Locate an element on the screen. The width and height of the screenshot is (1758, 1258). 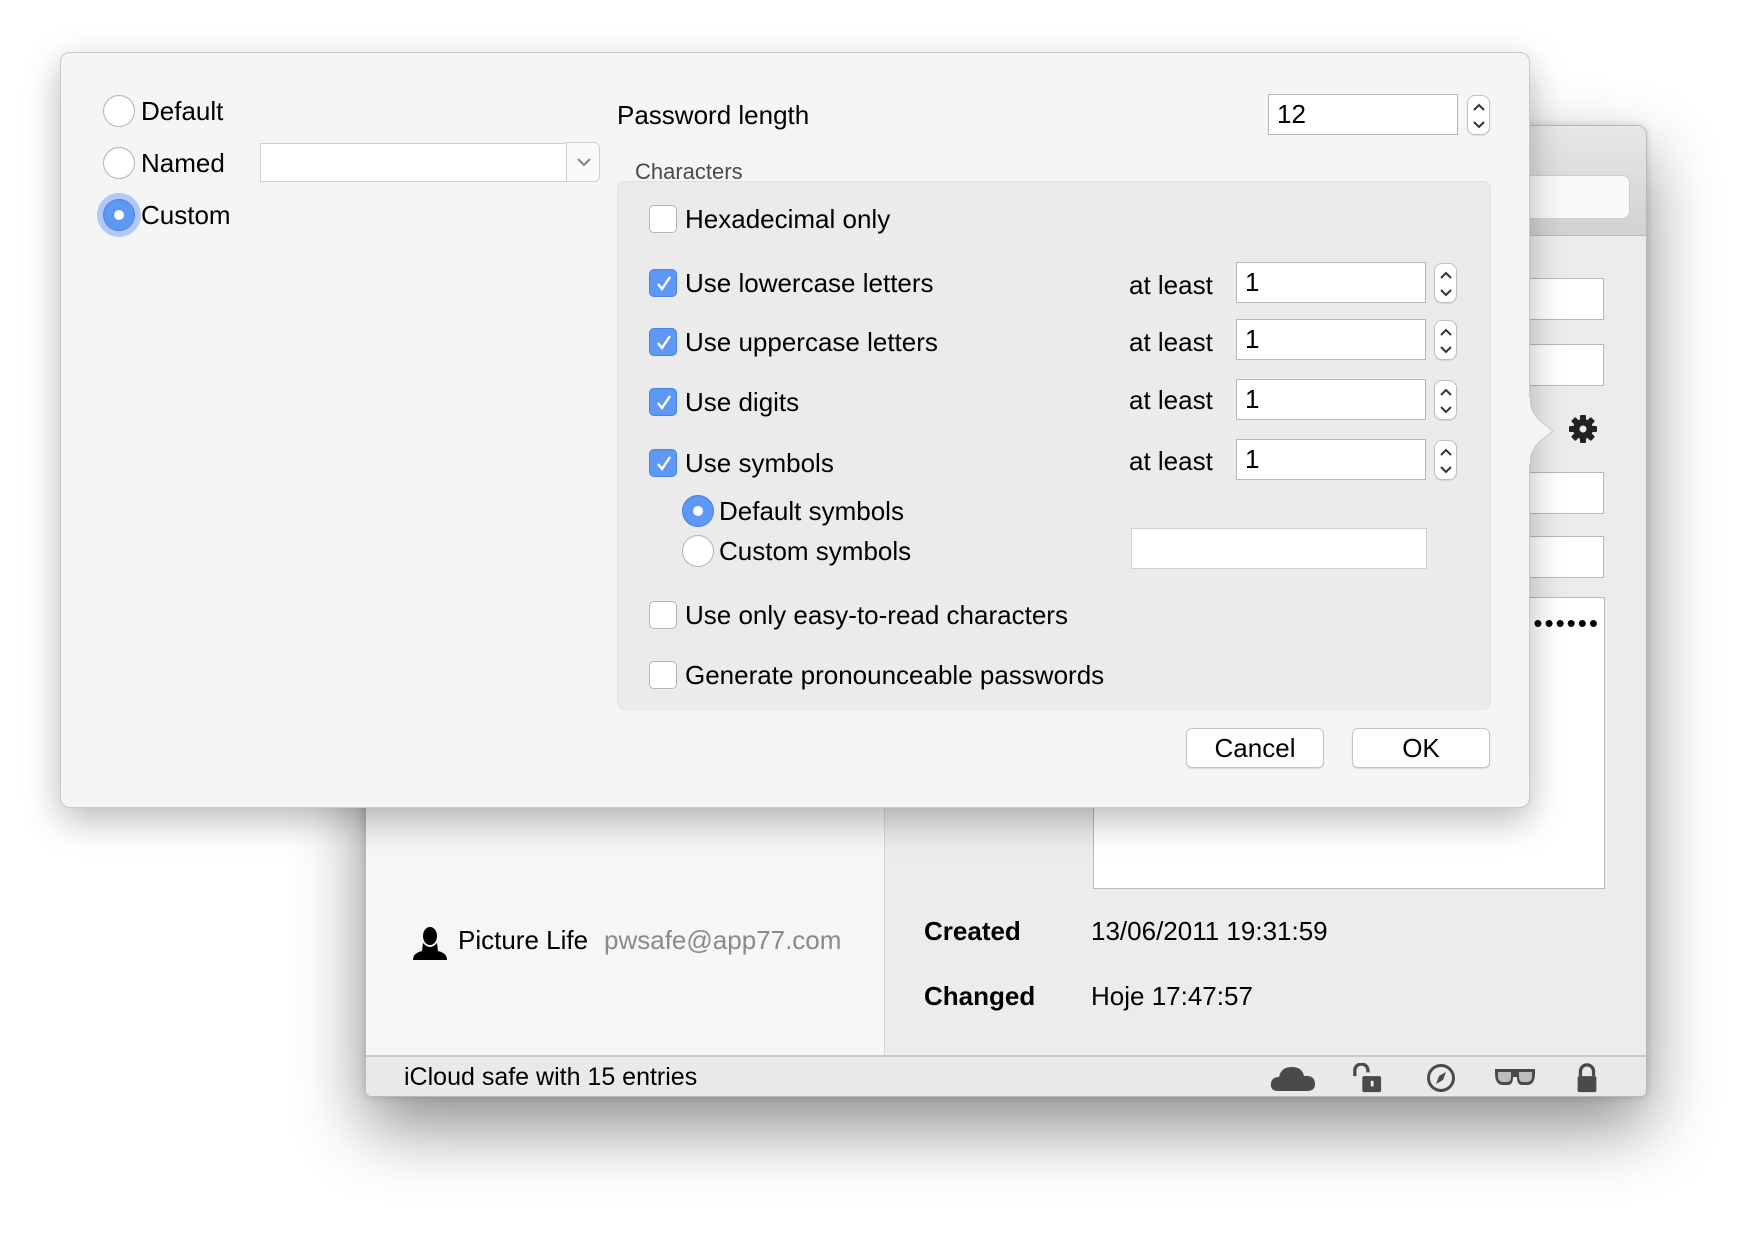
glasses-icon is located at coordinates (1515, 1078).